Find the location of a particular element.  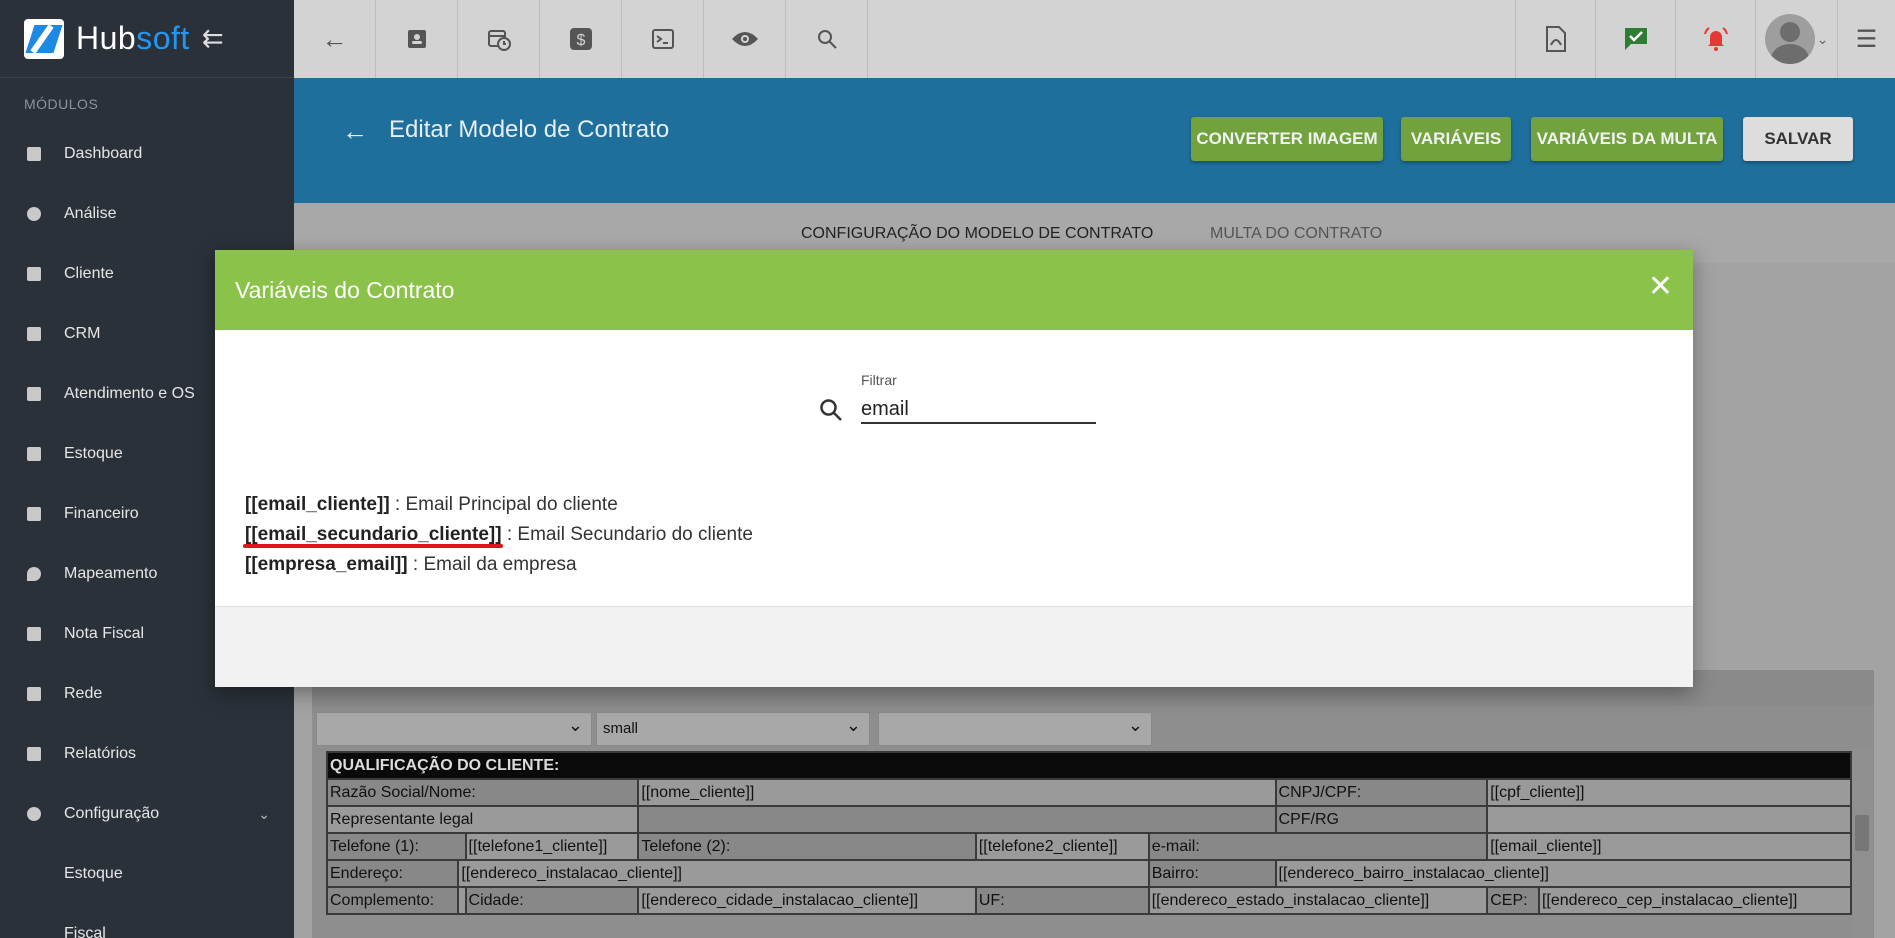

box-icon is located at coordinates (34, 454).